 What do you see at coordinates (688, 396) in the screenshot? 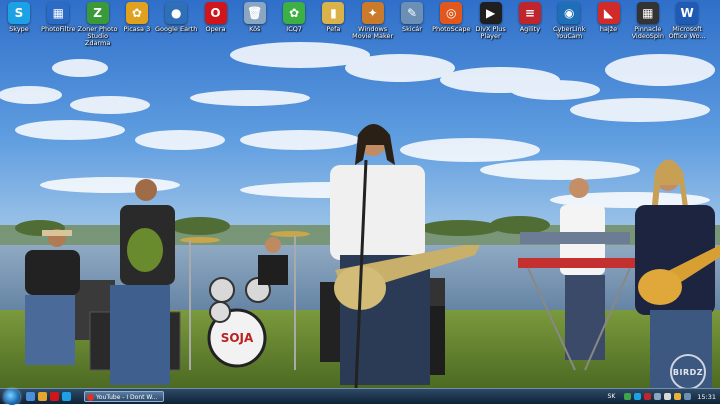
I see `tray-update-icon` at bounding box center [688, 396].